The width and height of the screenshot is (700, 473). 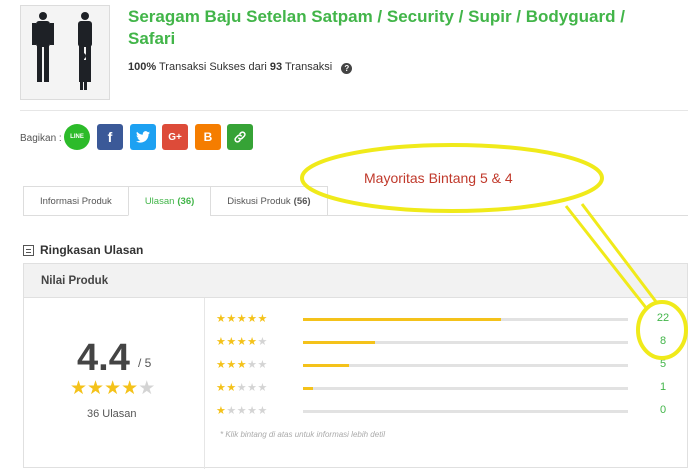 I want to click on review-summary-heading: Ringkasan Ulasan, so click(x=83, y=250).